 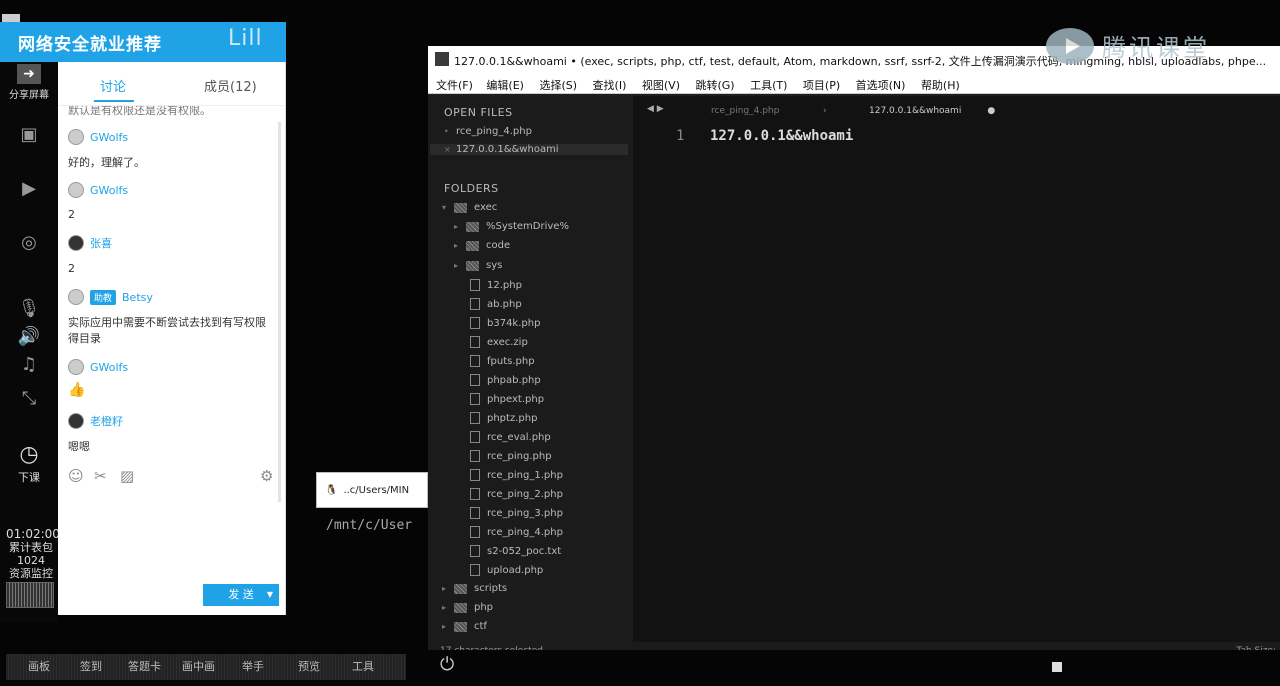 I want to click on tree-label: rce_eval.php, so click(x=519, y=437).